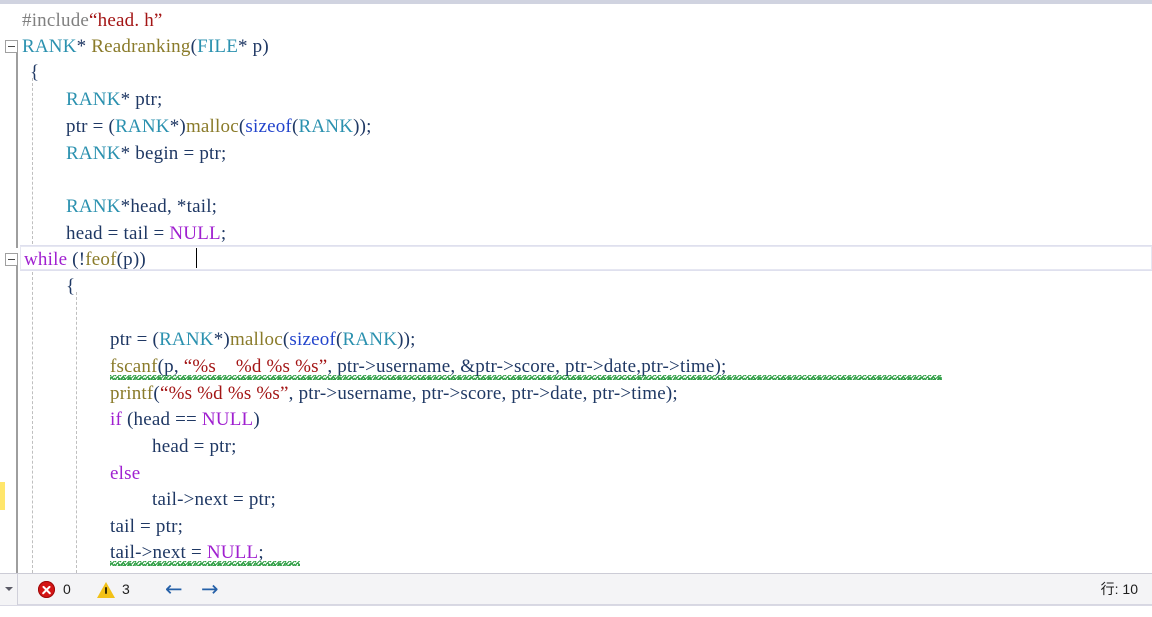 This screenshot has height=617, width=1152. Describe the element at coordinates (118, 447) in the screenshot. I see `code-line: head = ptr;` at that location.